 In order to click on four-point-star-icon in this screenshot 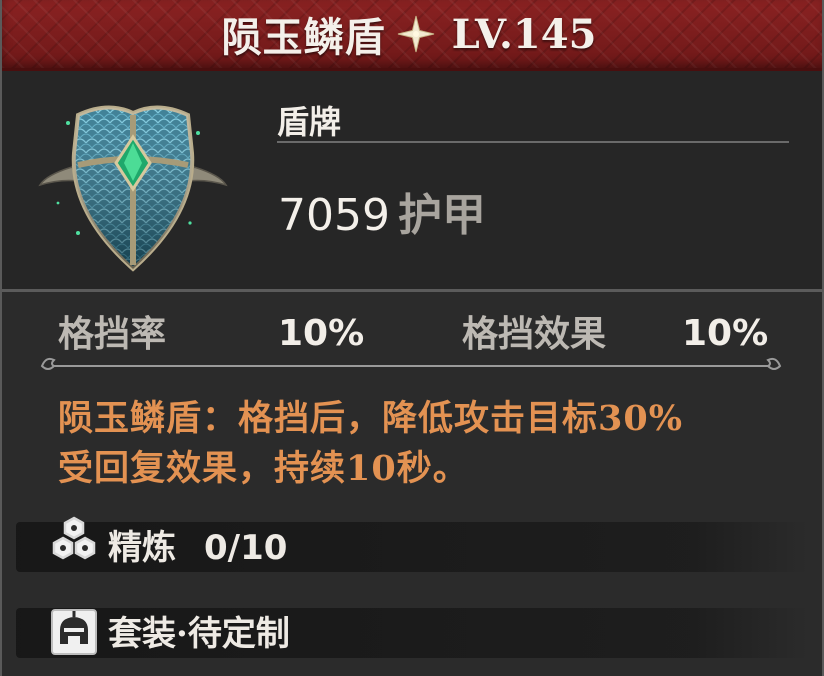, I will do `click(415, 34)`.